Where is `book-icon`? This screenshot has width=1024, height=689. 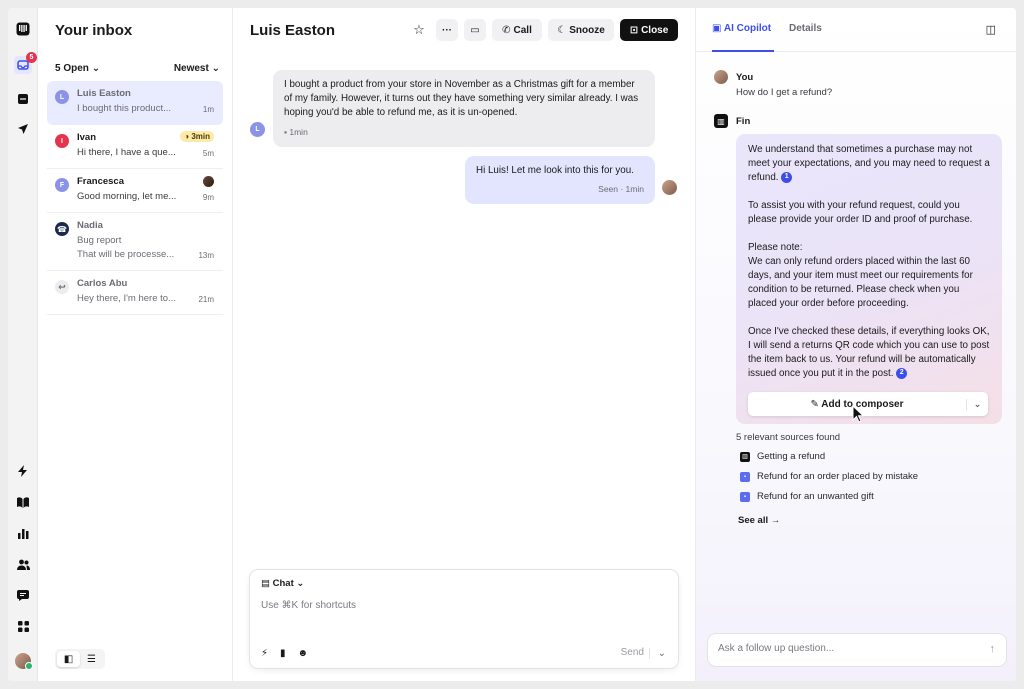
book-icon is located at coordinates (23, 502).